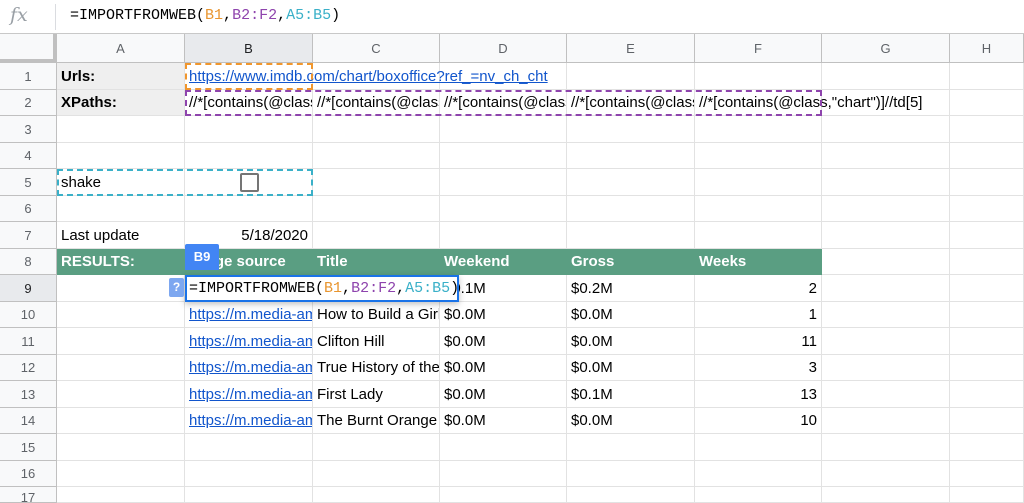 This screenshot has width=1024, height=503. Describe the element at coordinates (758, 315) in the screenshot. I see `cell-weeks: 1` at that location.